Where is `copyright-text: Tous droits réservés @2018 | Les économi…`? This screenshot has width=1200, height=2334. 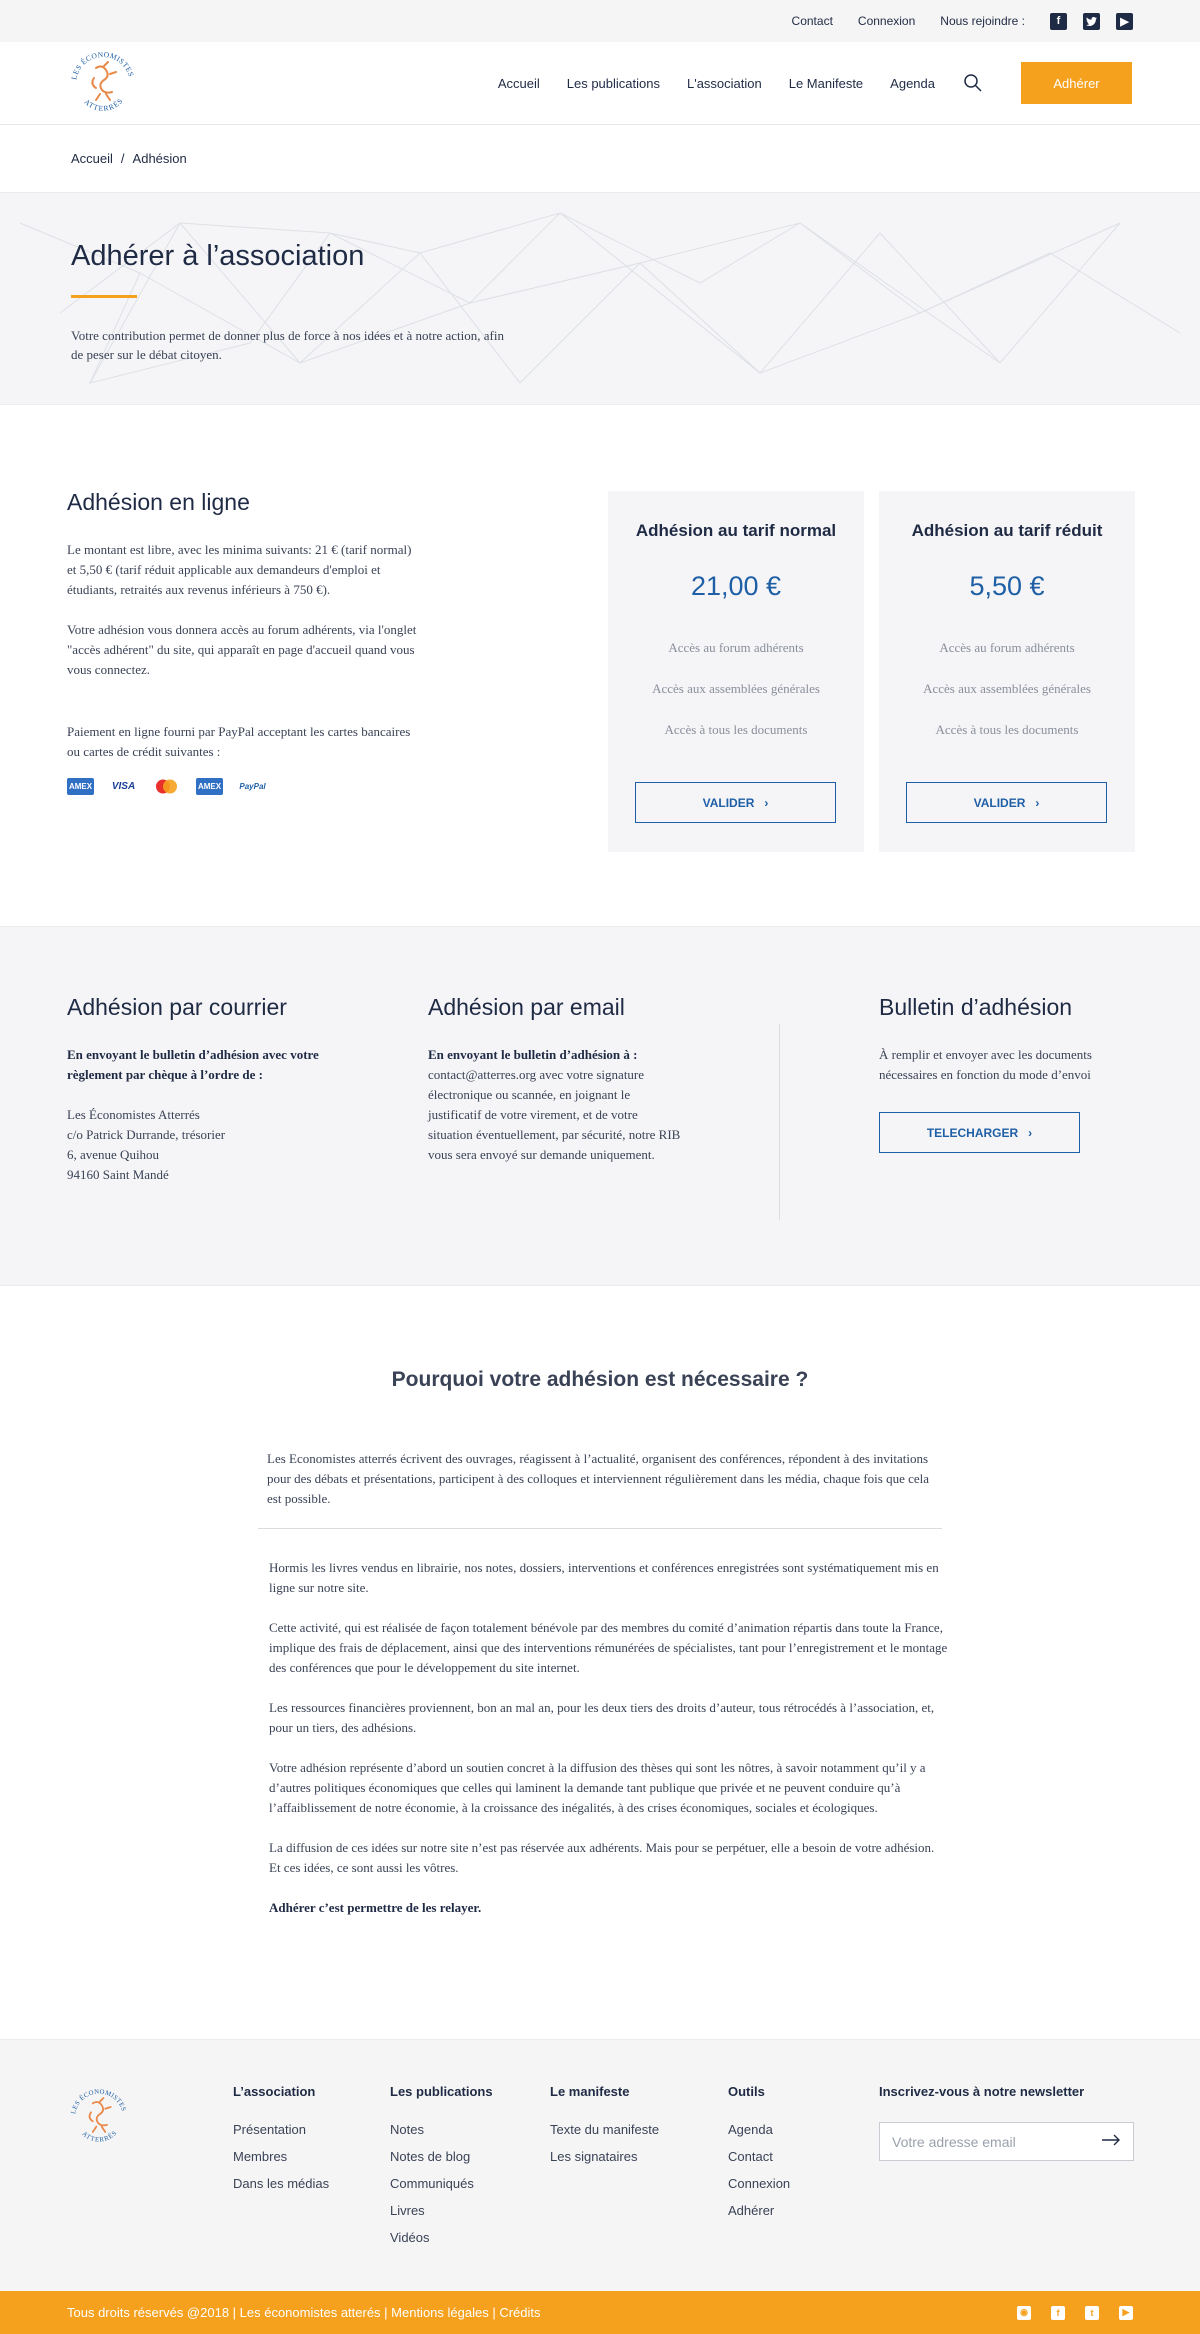
copyright-text: Tous droits réservés @2018 | Les économi… is located at coordinates (304, 2312).